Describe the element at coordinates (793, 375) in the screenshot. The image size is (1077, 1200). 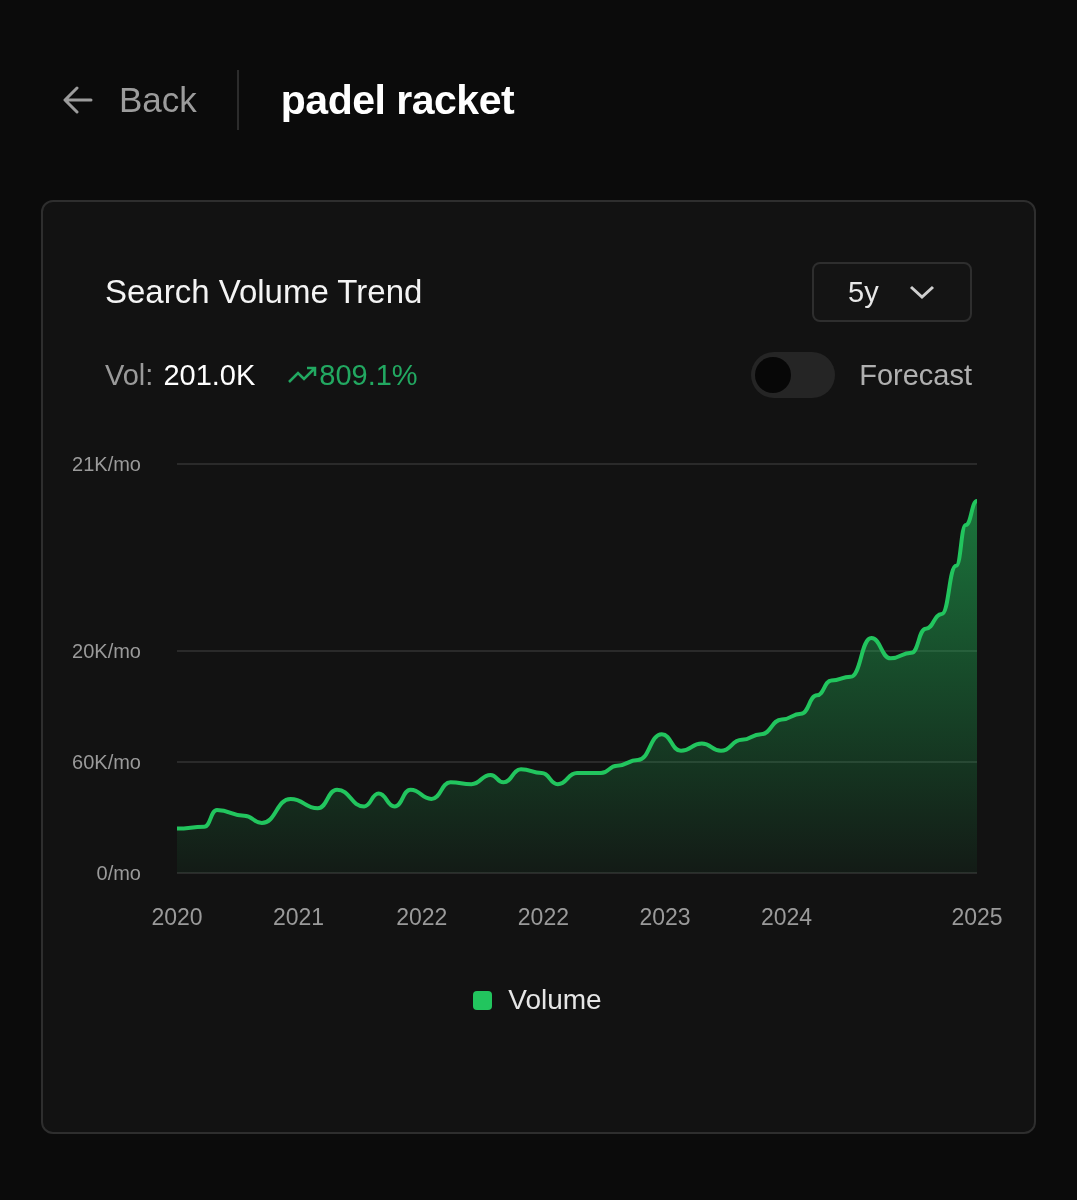
I see `forecast-toggle` at that location.